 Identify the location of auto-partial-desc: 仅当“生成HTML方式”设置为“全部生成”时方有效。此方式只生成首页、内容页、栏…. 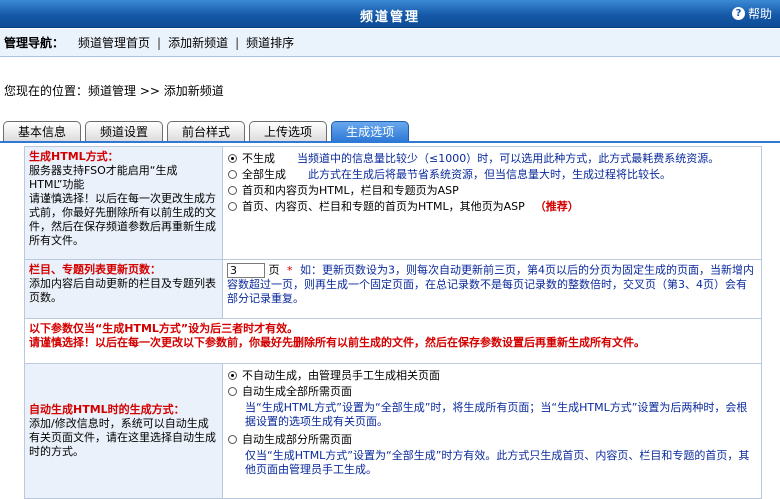
(497, 462).